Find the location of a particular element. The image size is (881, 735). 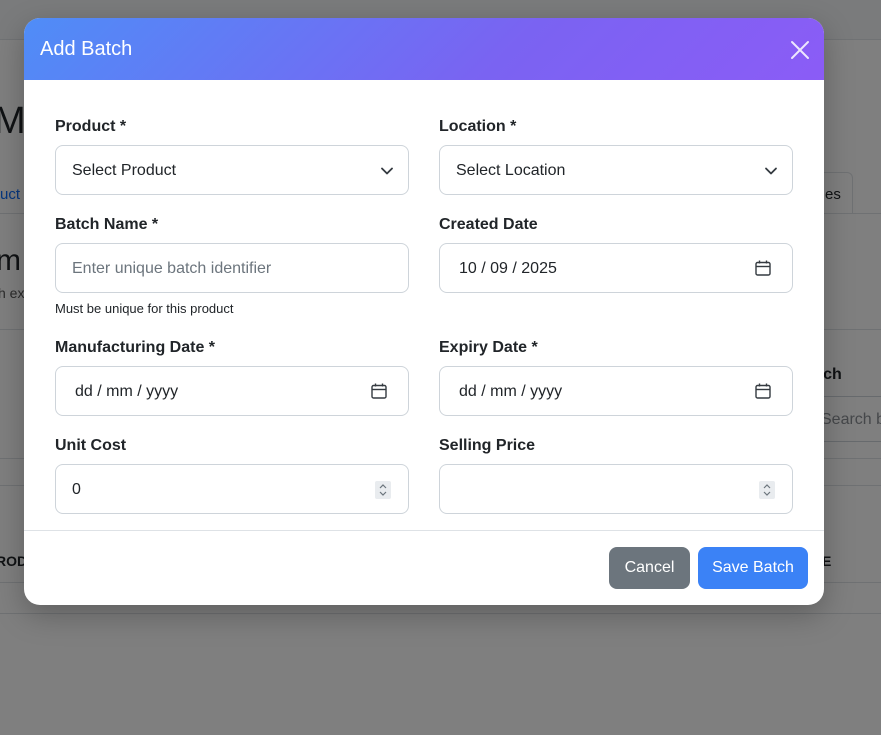

expiry-date-input: dd / mm / yyyy is located at coordinates (616, 391).